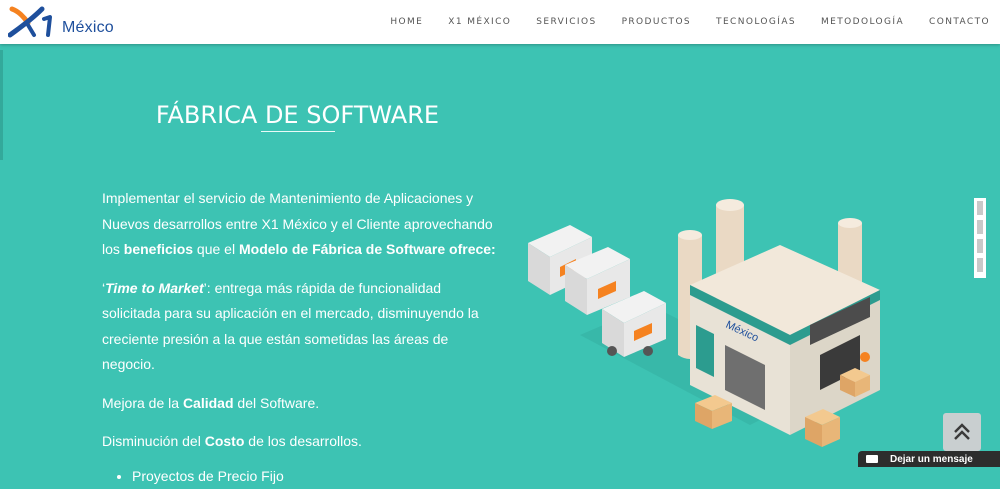 Image resolution: width=1000 pixels, height=489 pixels. I want to click on envelope-icon, so click(872, 459).